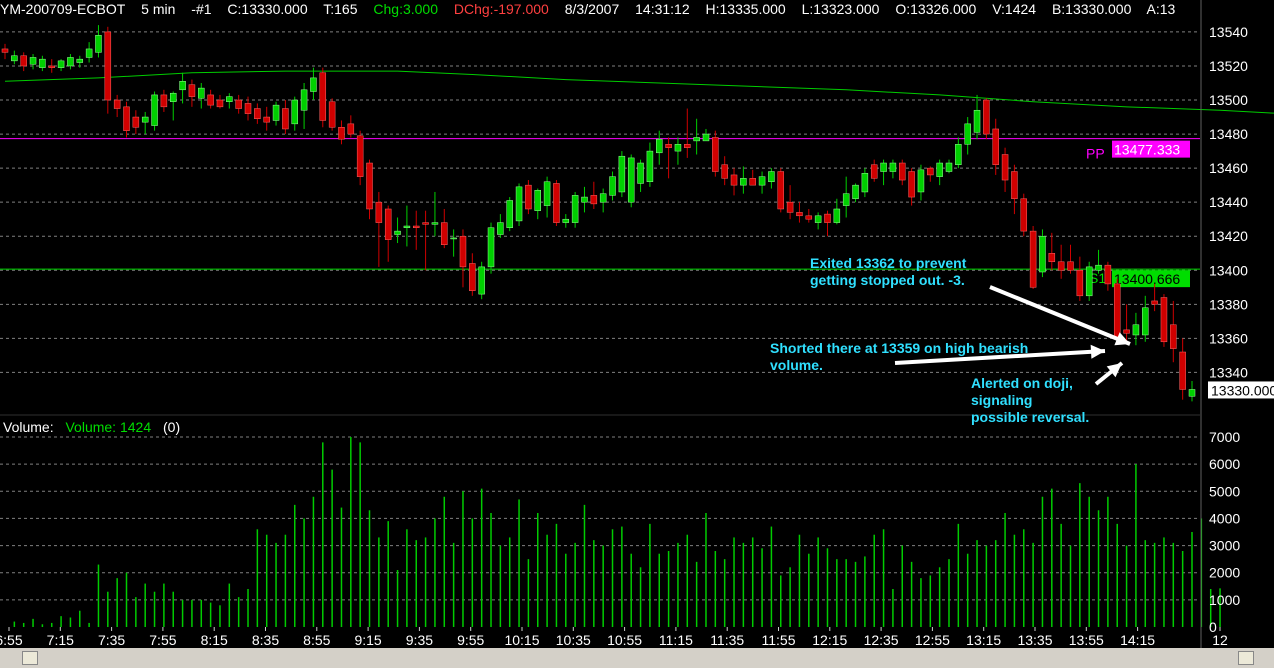 Image resolution: width=1274 pixels, height=668 pixels. Describe the element at coordinates (624, 640) in the screenshot. I see `time-tick-label: 10:55` at that location.